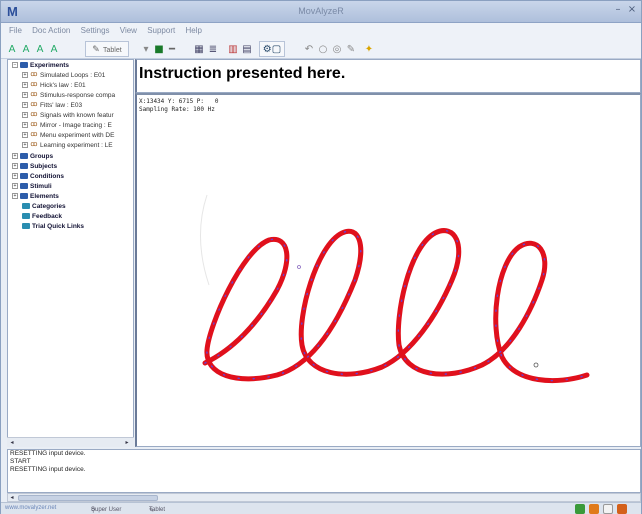 This screenshot has height=514, width=642. I want to click on list-icon: ≣, so click(213, 49).